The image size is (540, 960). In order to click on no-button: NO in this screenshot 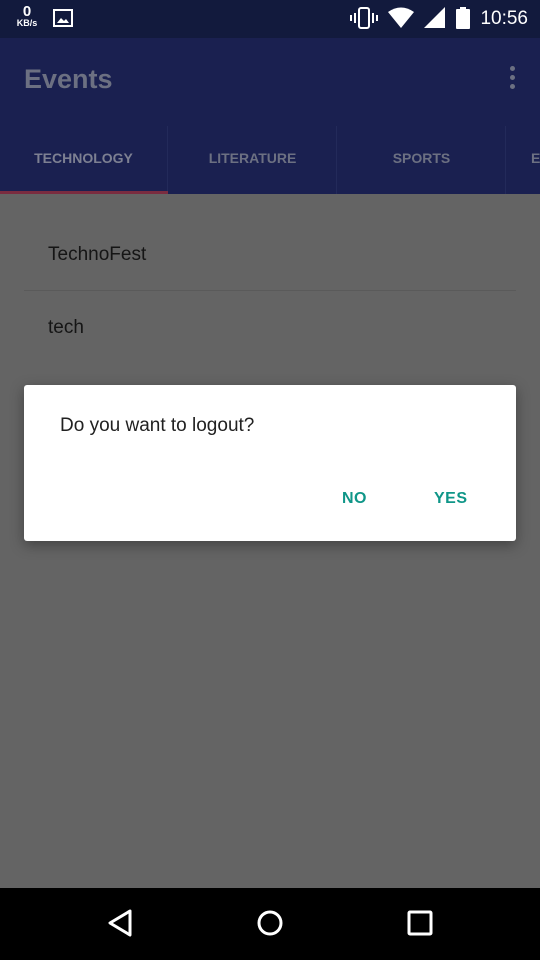, I will do `click(354, 499)`.